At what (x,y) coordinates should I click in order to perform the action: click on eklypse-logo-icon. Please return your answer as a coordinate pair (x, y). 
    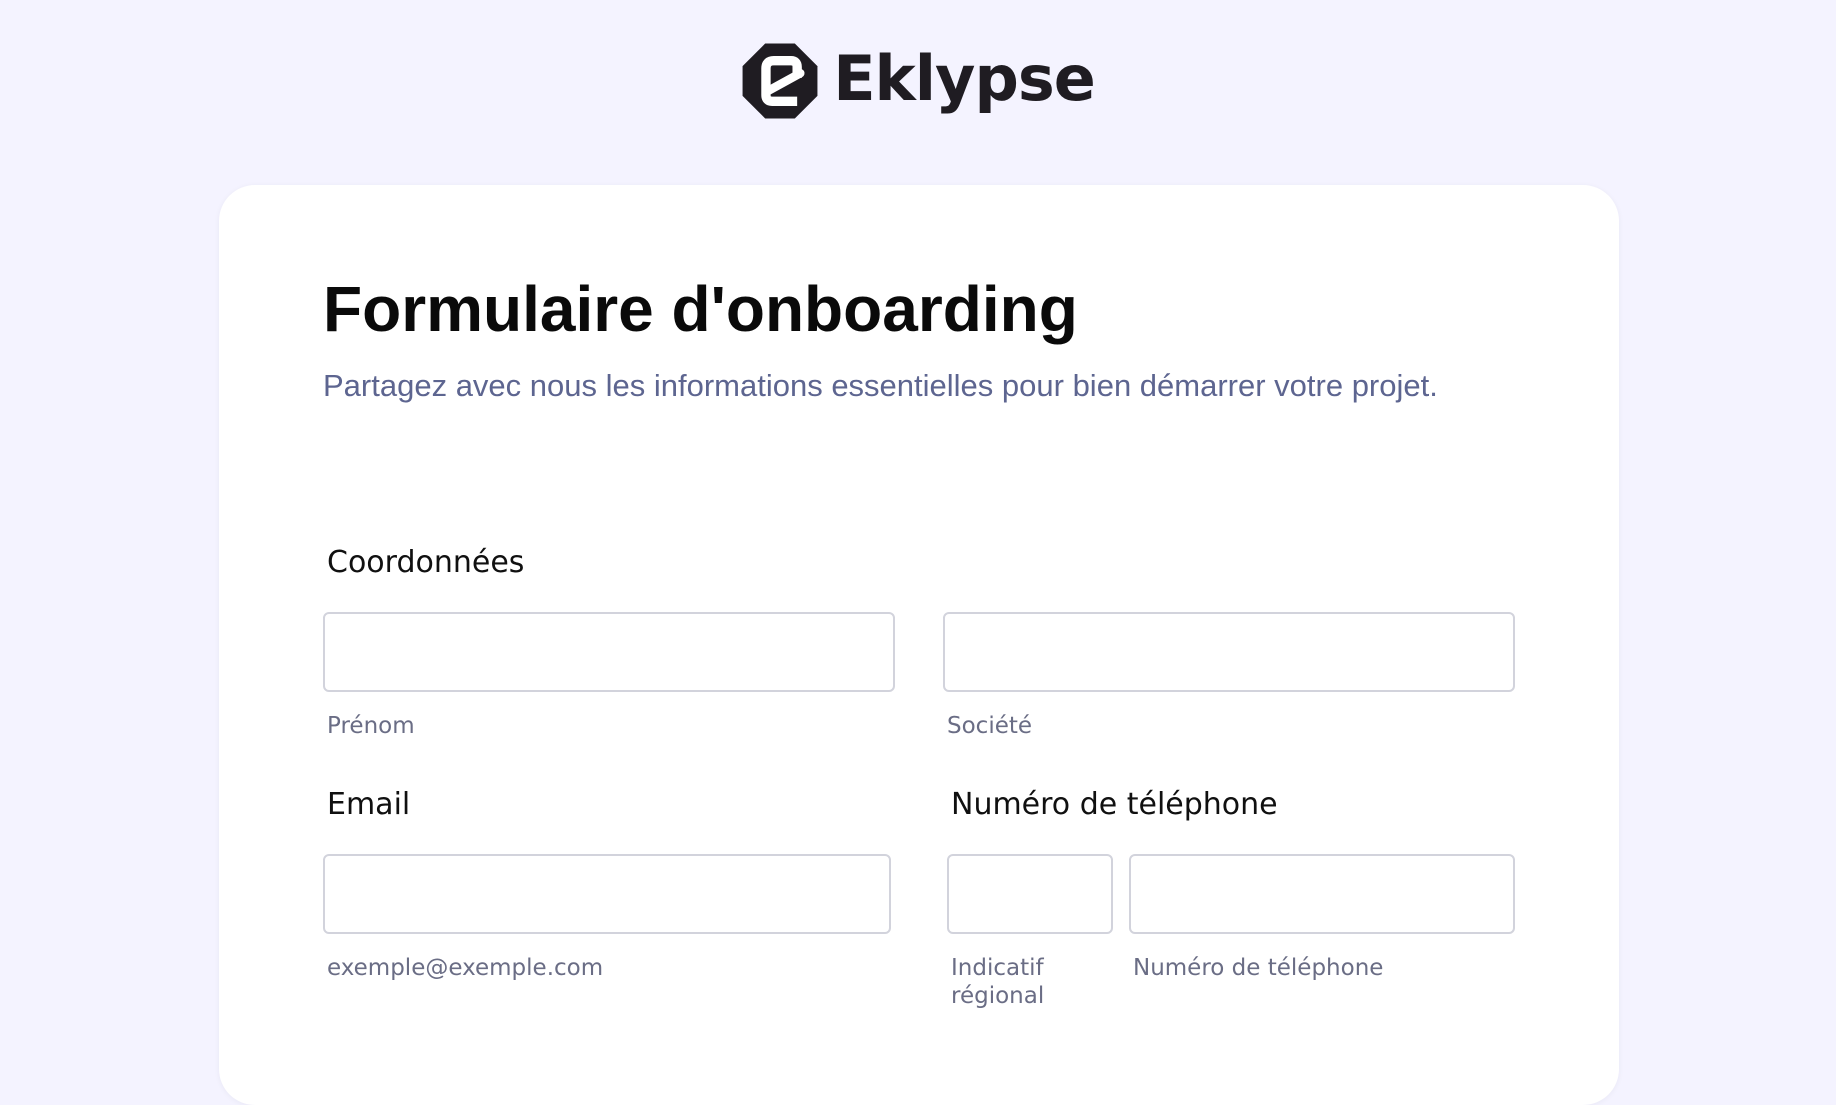
    Looking at the image, I should click on (780, 81).